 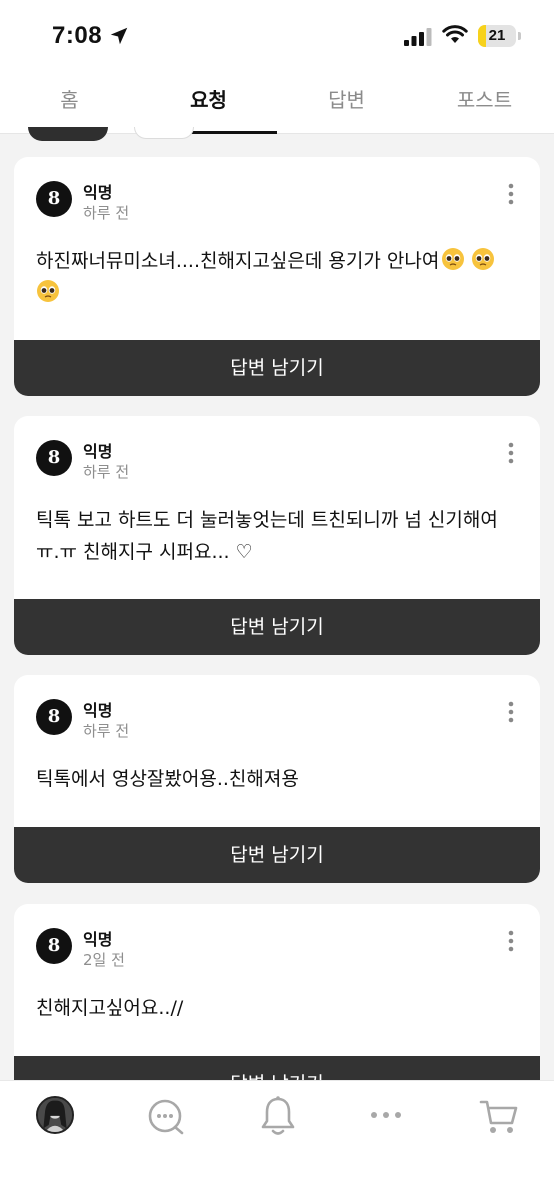 I want to click on tab-posts: 포스트, so click(x=484, y=102).